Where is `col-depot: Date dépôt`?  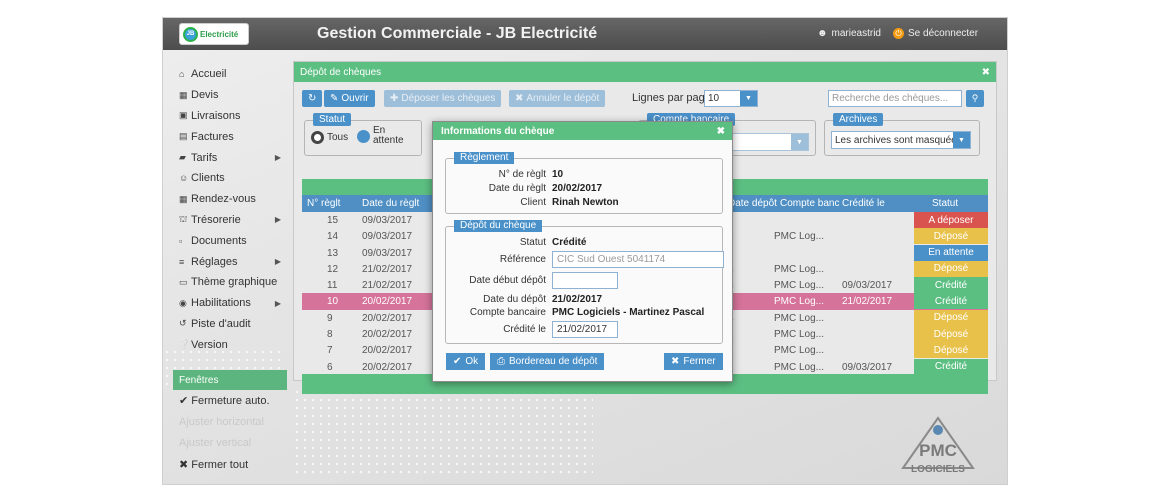
col-depot: Date dépôt is located at coordinates (752, 203).